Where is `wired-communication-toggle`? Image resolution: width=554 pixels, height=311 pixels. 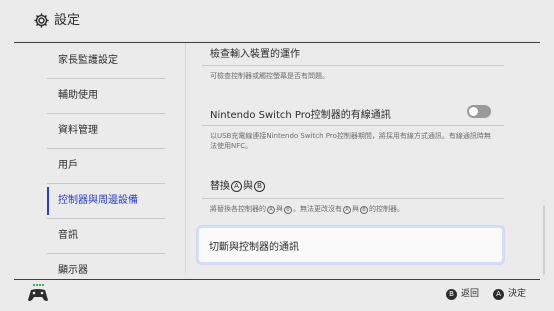
wired-communication-toggle is located at coordinates (479, 111).